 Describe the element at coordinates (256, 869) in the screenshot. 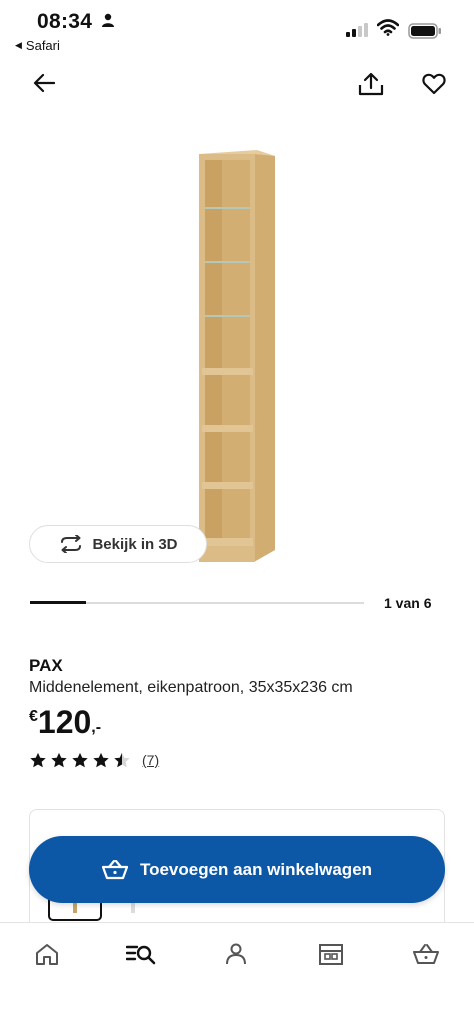

I see `add-to-cart-label: Toevoegen aan winkelwagen` at that location.